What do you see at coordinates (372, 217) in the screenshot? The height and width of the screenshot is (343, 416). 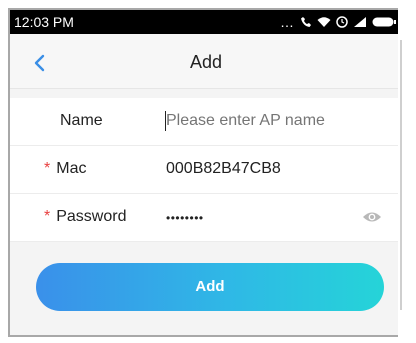 I see `eye-icon` at bounding box center [372, 217].